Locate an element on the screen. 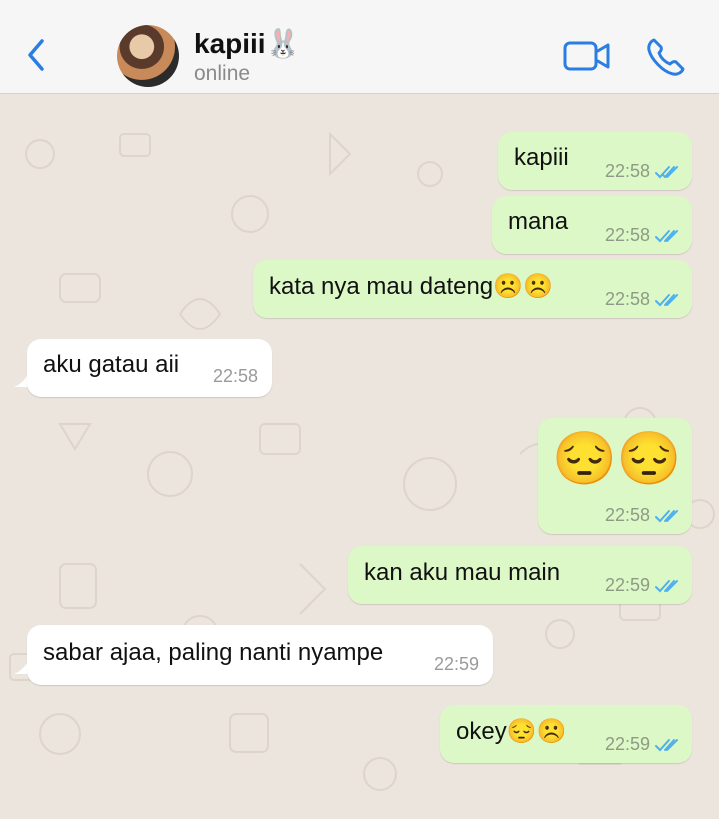  message-bubble-outgoing: 😔😔 22:58 is located at coordinates (615, 476).